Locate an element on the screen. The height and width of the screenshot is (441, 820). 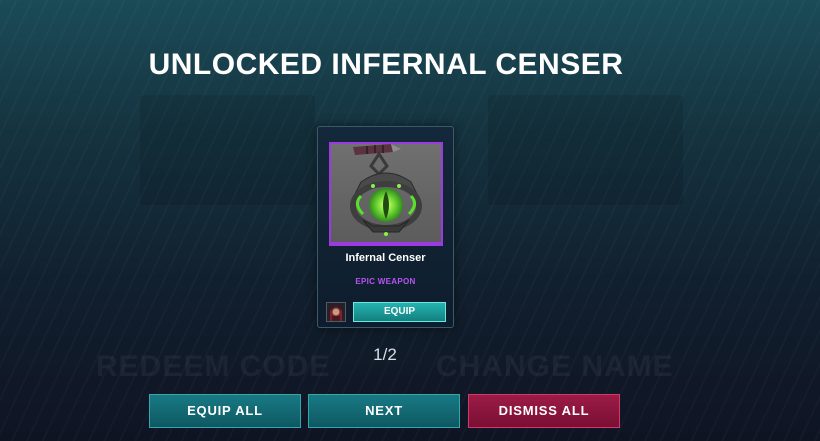
next-button: NEXT is located at coordinates (384, 411).